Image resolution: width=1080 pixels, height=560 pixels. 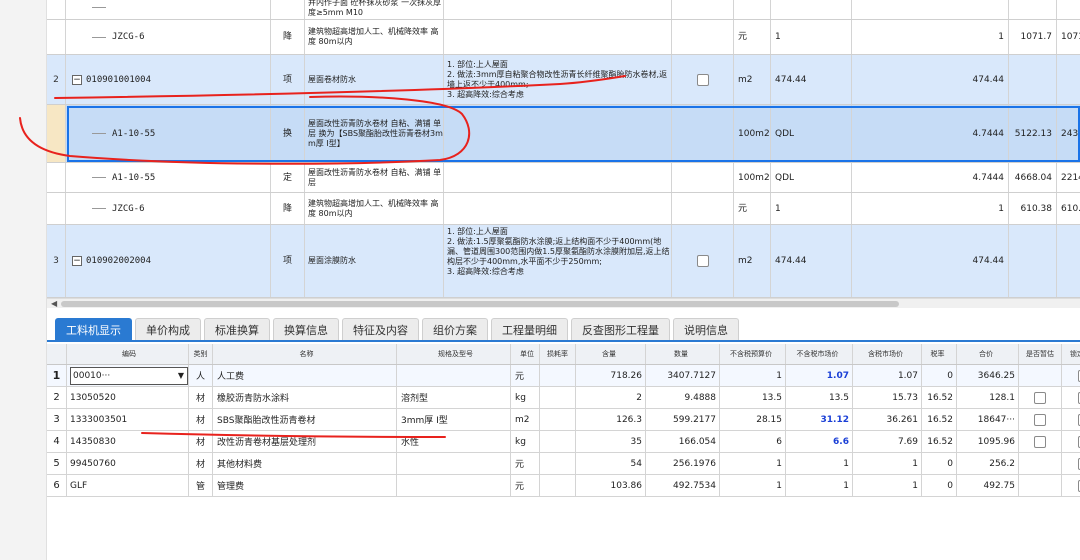 I want to click on col-header: 合价, so click(x=988, y=354).